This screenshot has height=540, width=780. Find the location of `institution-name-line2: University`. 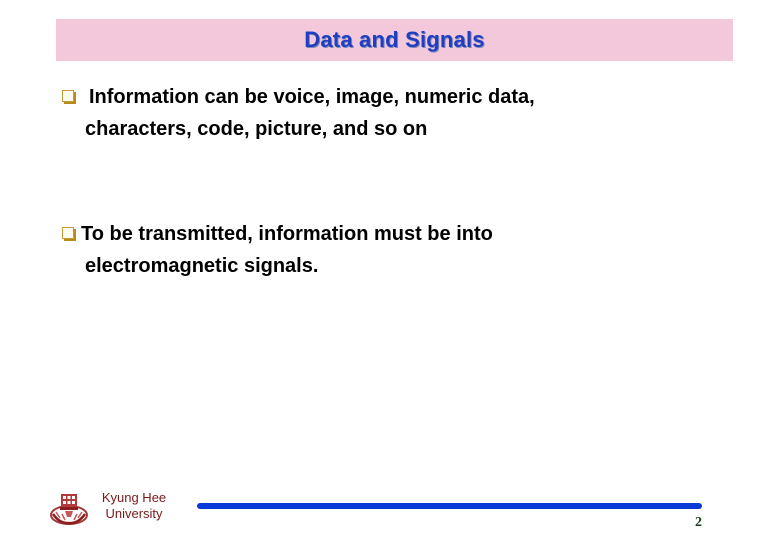

institution-name-line2: University is located at coordinates (134, 513).